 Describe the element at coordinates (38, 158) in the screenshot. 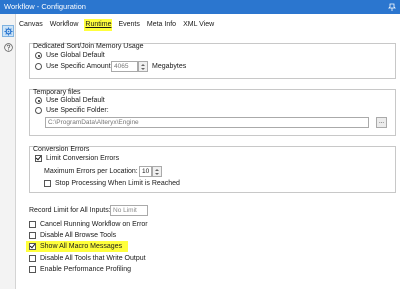

I see `limit-errors-checkbox` at that location.